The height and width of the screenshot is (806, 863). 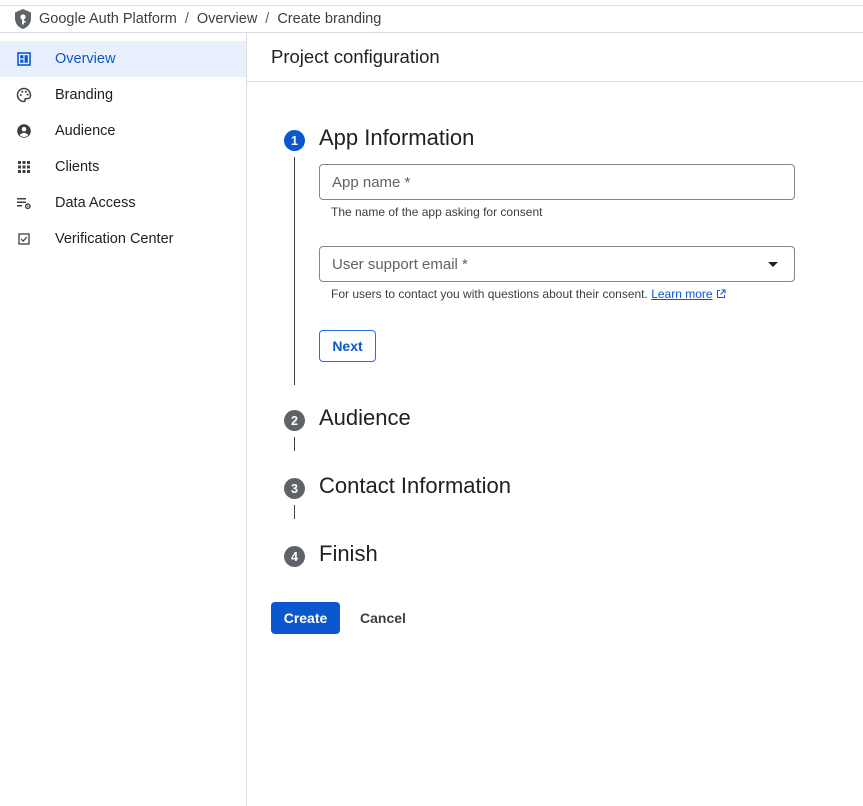 I want to click on cancel-button: Cancel, so click(x=383, y=618).